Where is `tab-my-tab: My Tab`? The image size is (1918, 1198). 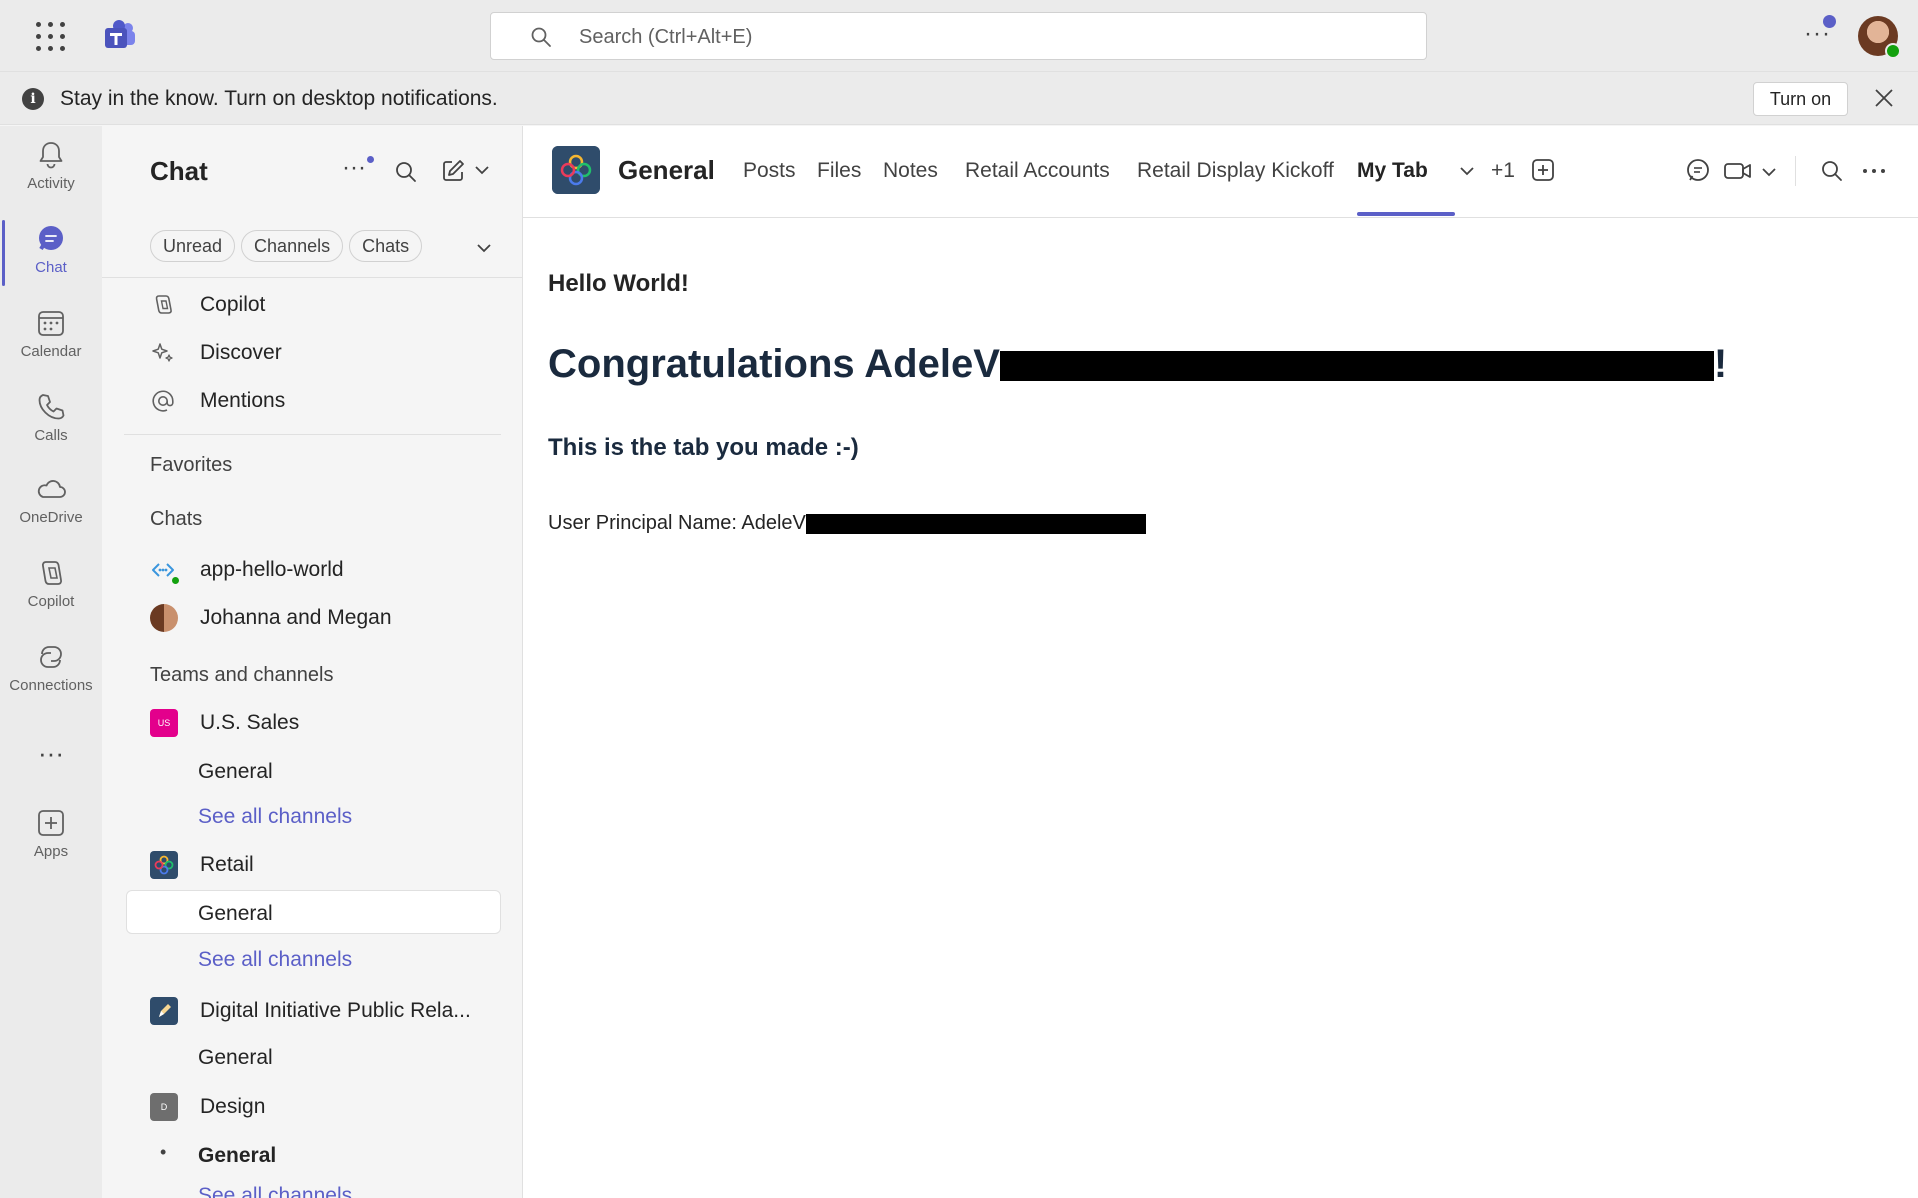
tab-my-tab: My Tab is located at coordinates (1392, 171).